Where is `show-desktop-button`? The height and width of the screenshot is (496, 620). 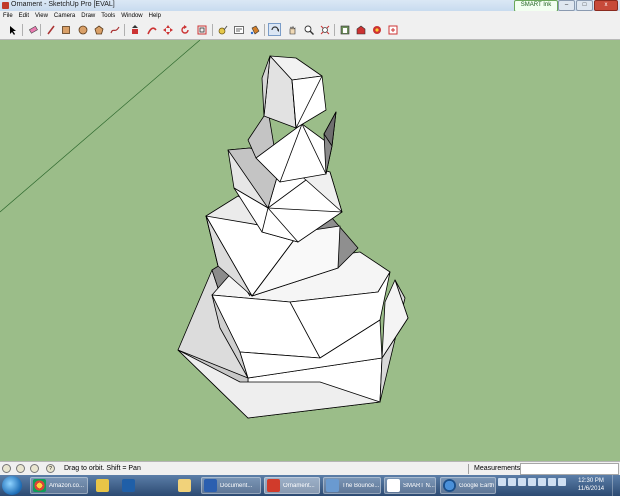 show-desktop-button is located at coordinates (616, 485).